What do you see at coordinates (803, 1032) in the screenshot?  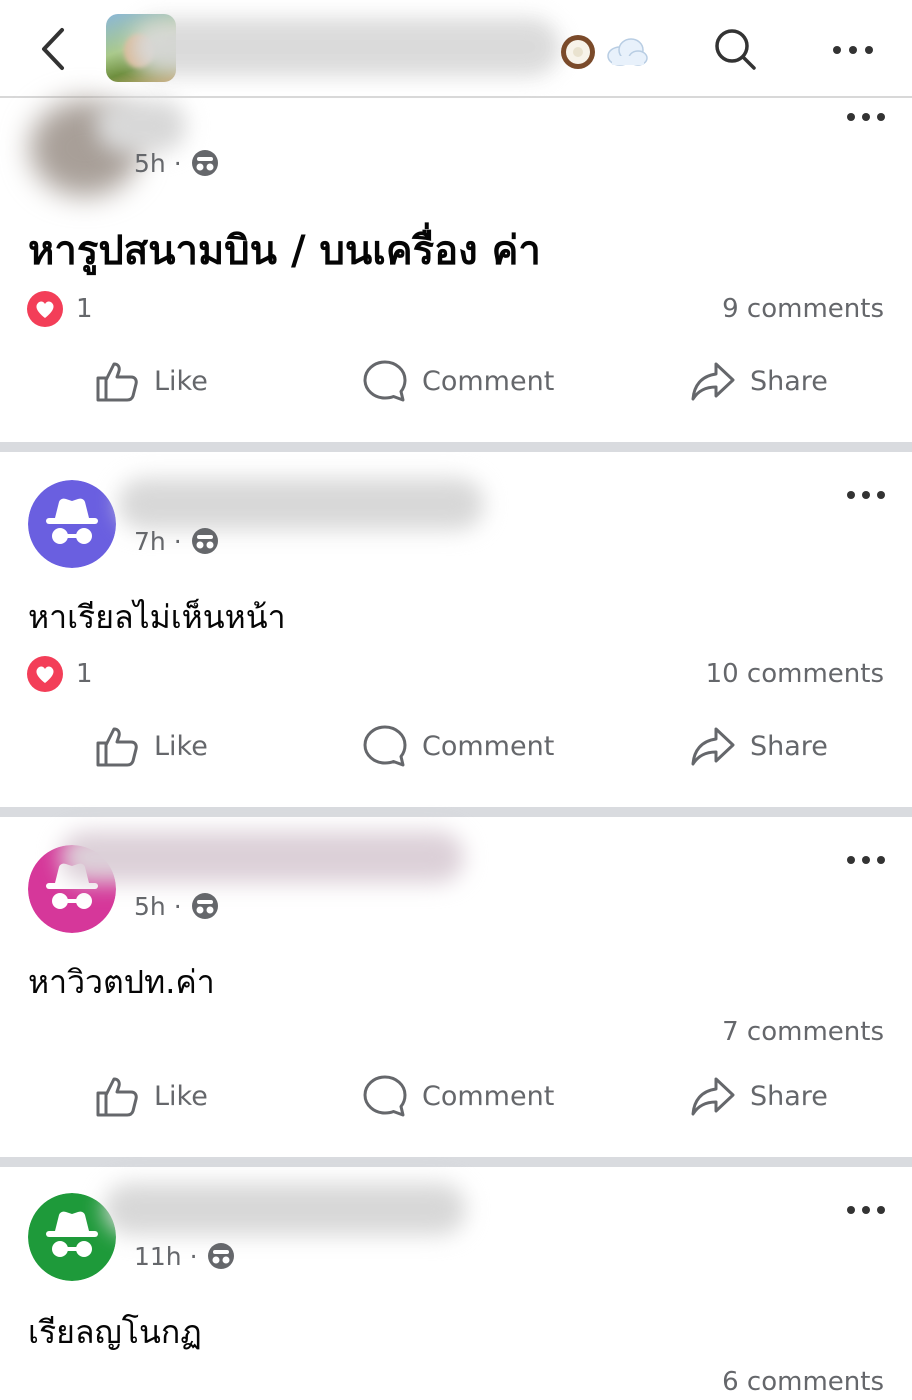 I see `comments-count: 7 comments` at bounding box center [803, 1032].